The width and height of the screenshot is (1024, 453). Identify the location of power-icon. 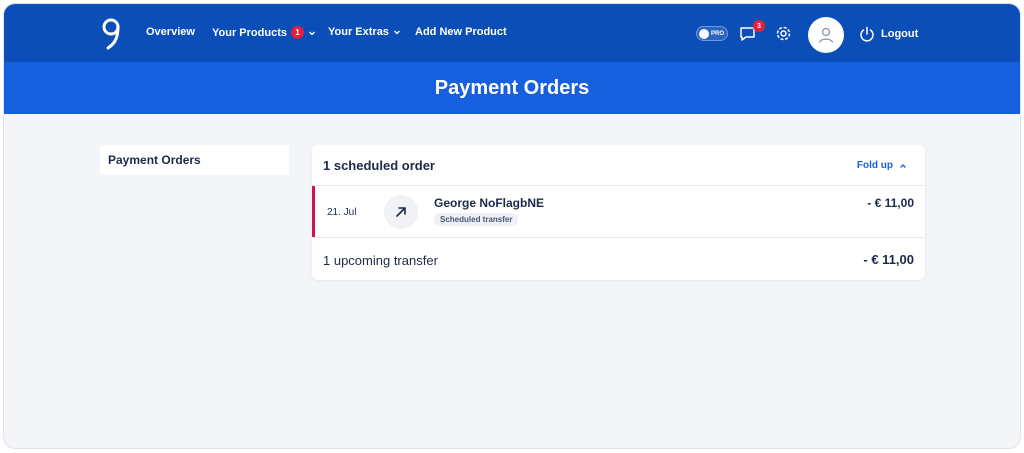
(867, 34).